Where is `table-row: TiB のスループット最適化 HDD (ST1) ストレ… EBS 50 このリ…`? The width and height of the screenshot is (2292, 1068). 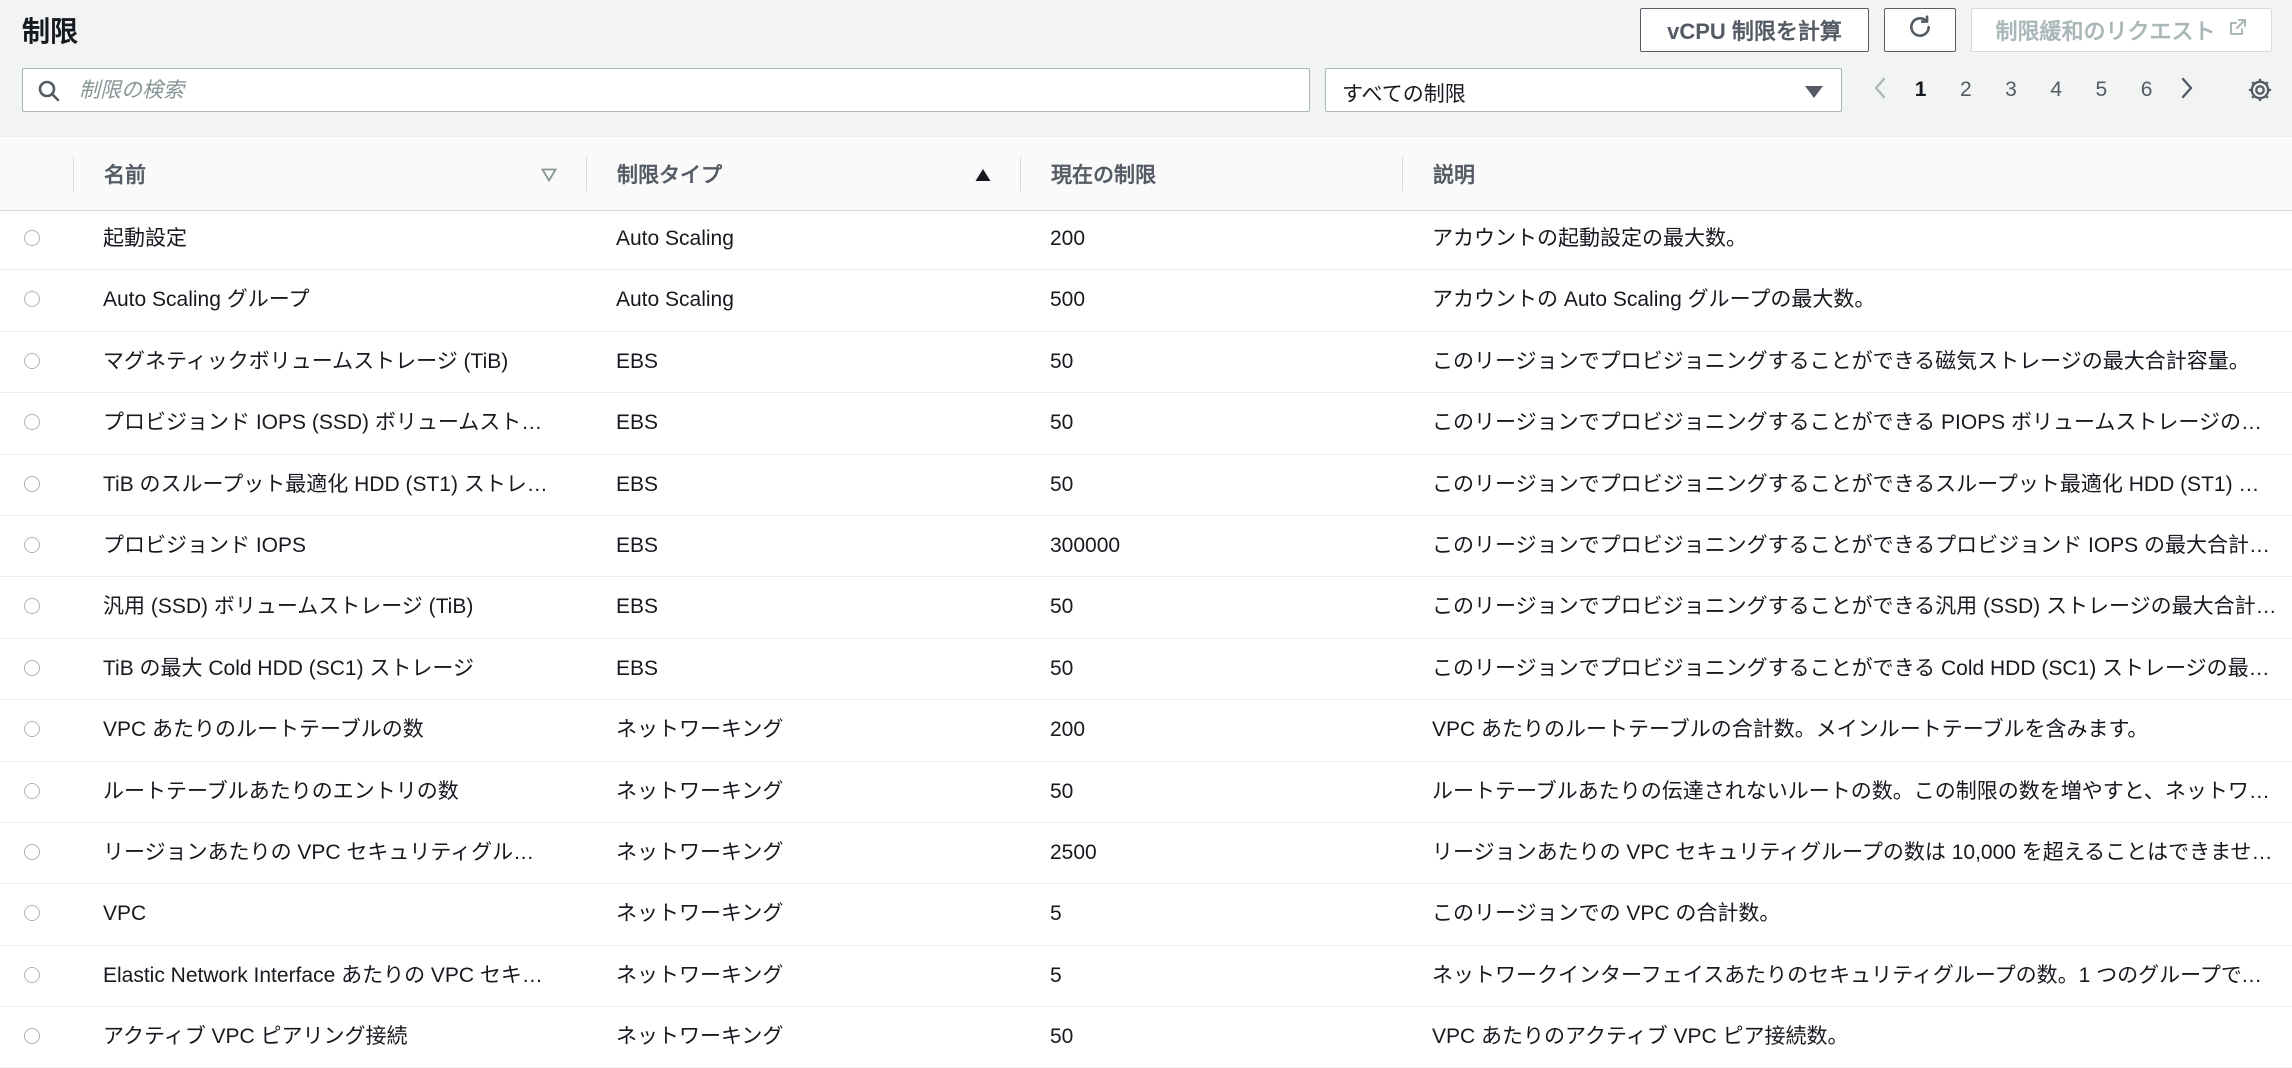 table-row: TiB のスループット最適化 HDD (ST1) ストレ… EBS 50 このリ… is located at coordinates (1146, 485).